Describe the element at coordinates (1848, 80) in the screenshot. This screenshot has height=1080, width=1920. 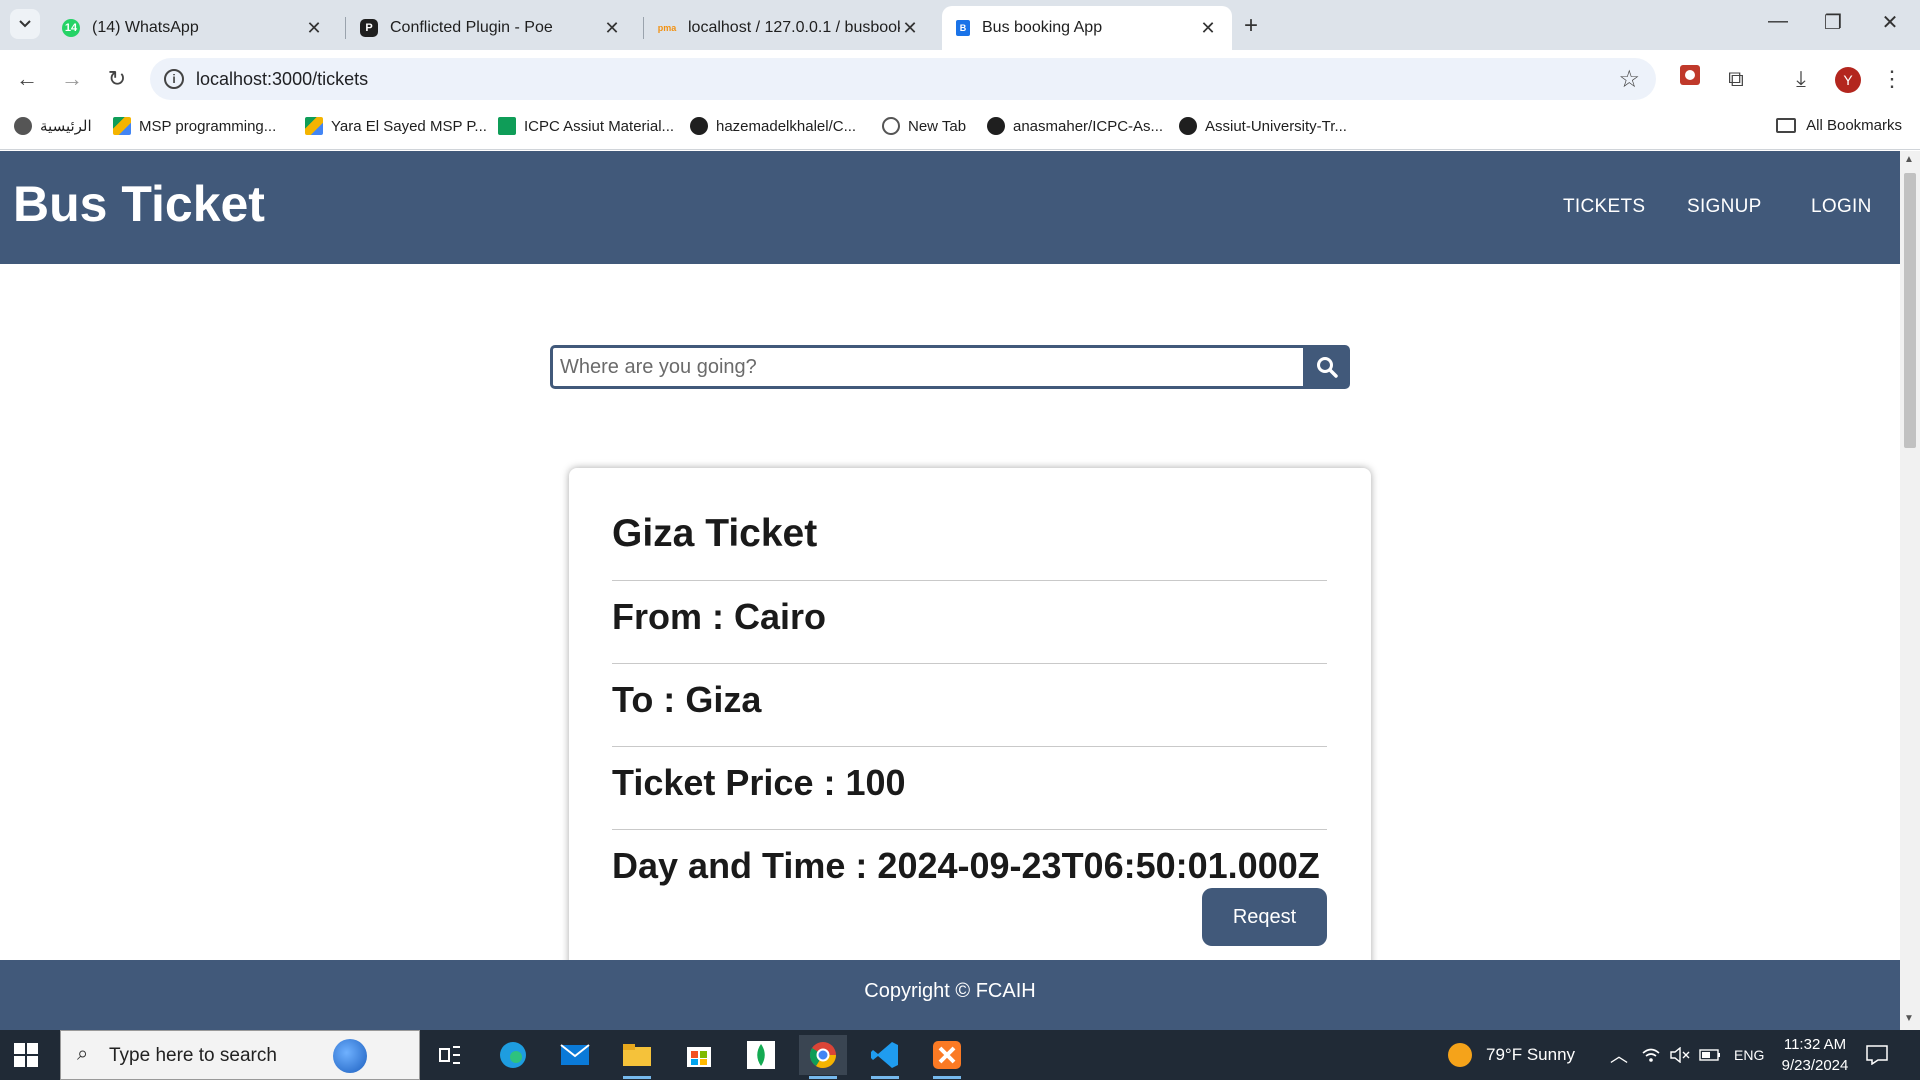
I see `profile-avatar: Y` at that location.